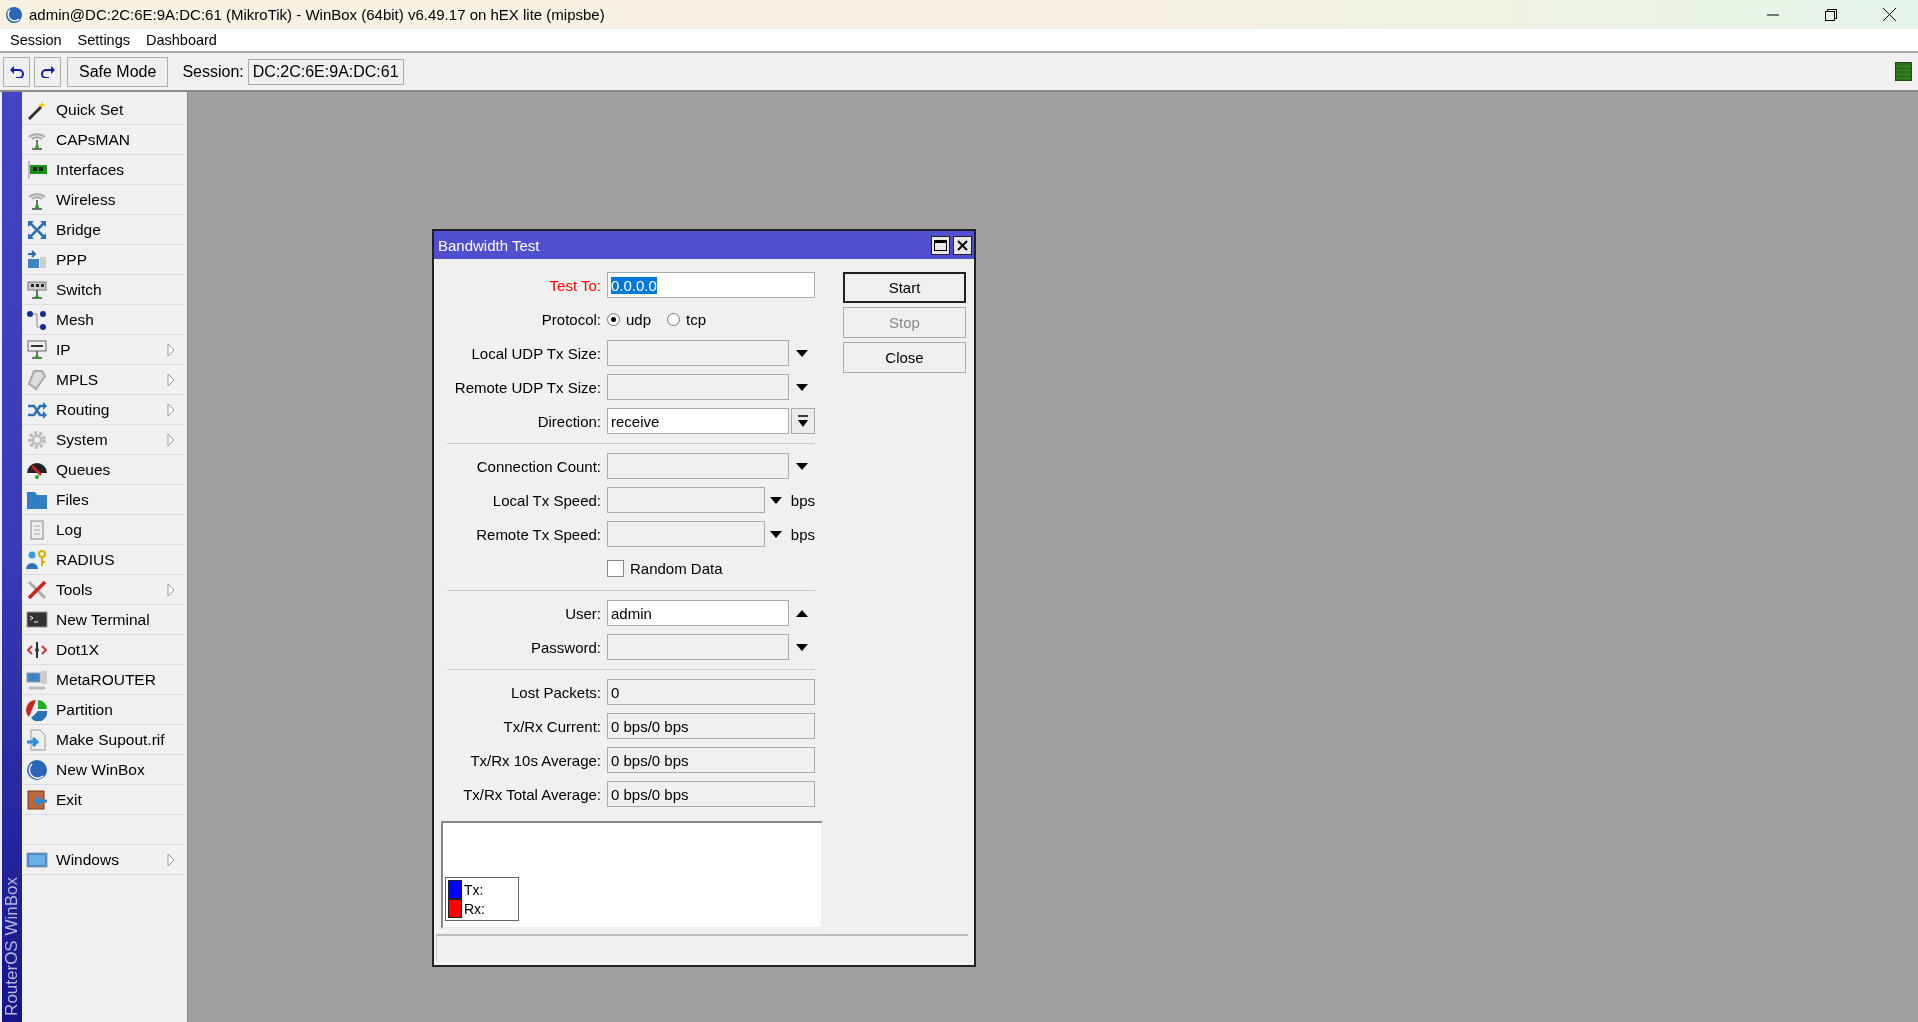 Image resolution: width=1918 pixels, height=1022 pixels. I want to click on sidebar-item: Routing, so click(103, 410).